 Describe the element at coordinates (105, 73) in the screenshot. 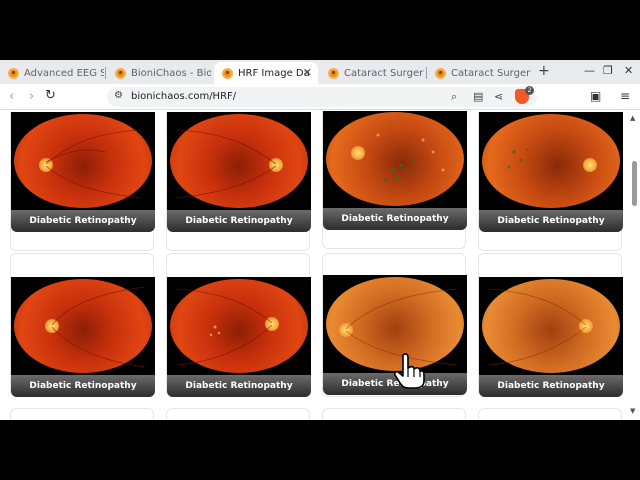

I see `tab-separator` at that location.